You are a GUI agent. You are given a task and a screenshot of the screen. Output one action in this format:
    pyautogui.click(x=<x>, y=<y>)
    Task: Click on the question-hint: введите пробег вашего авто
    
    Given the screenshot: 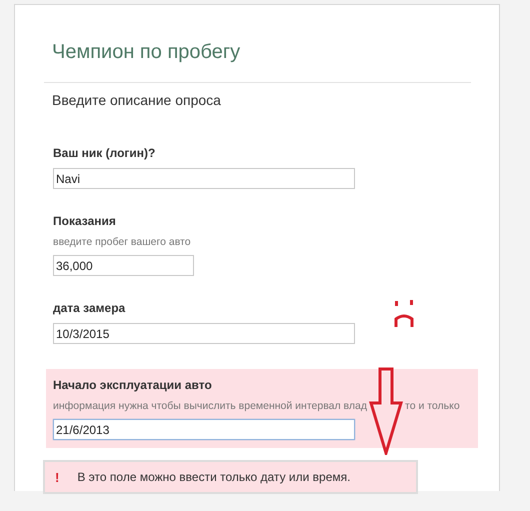 What is the action you would take?
    pyautogui.click(x=122, y=242)
    